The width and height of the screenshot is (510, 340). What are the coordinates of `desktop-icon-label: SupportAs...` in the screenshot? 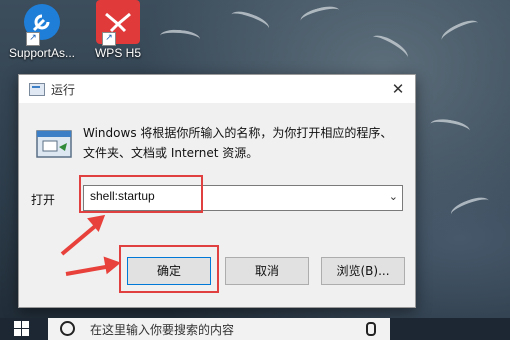 It's located at (42, 53).